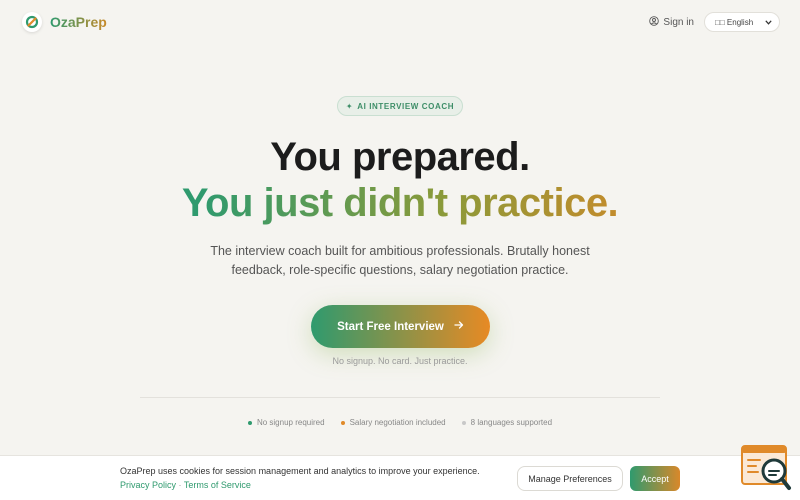  What do you see at coordinates (654, 22) in the screenshot?
I see `user-circle-icon` at bounding box center [654, 22].